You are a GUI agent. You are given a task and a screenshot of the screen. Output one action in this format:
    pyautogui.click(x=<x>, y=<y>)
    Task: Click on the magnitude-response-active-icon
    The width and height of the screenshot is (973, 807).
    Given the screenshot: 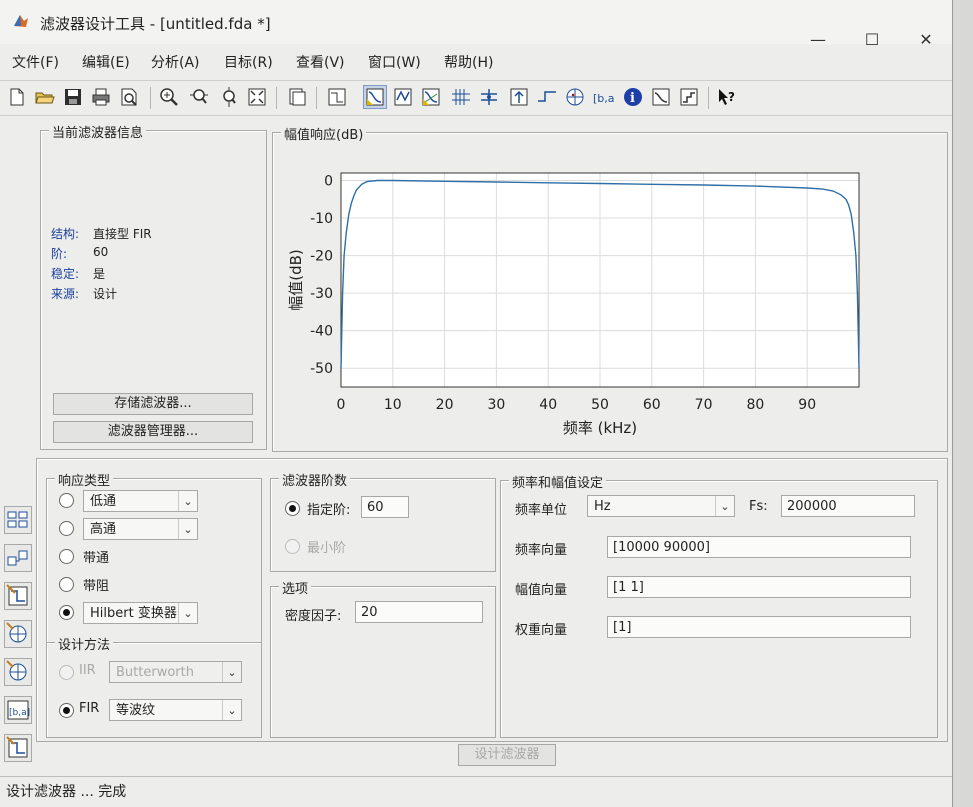 What is the action you would take?
    pyautogui.click(x=375, y=97)
    